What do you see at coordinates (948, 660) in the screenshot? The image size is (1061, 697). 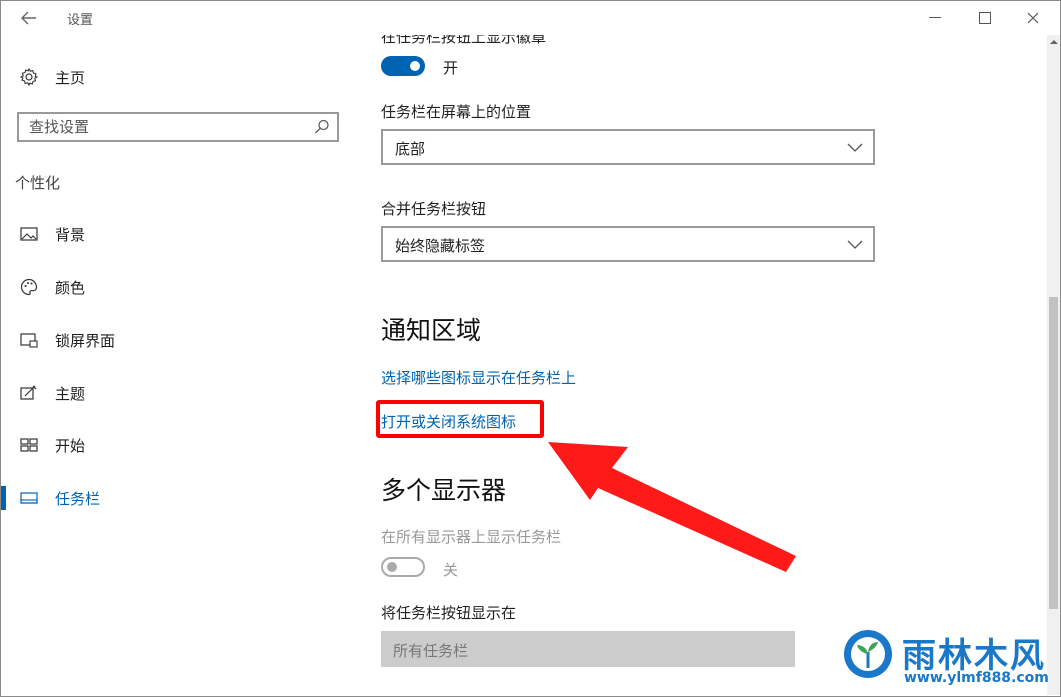 I see `watermark: 雨林木风 www.ylmf888.com` at bounding box center [948, 660].